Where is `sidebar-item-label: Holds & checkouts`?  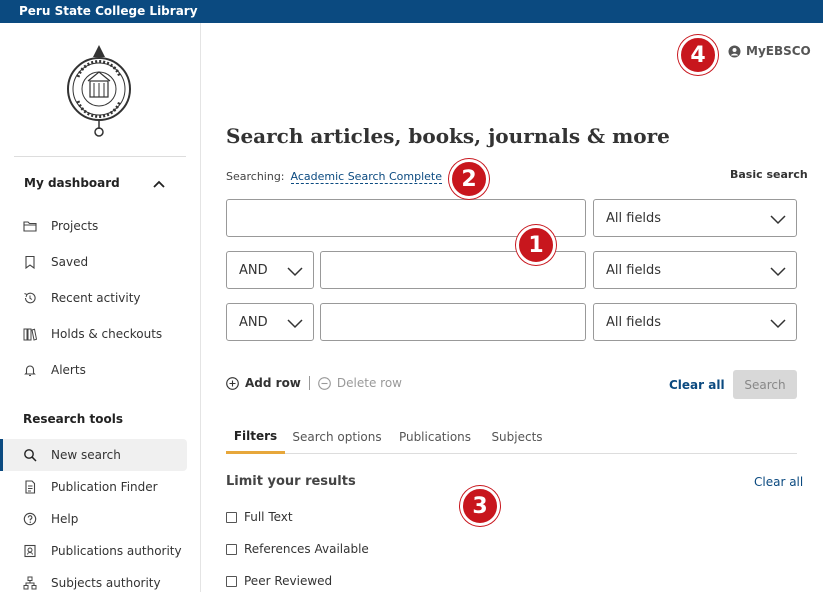 sidebar-item-label: Holds & checkouts is located at coordinates (107, 334).